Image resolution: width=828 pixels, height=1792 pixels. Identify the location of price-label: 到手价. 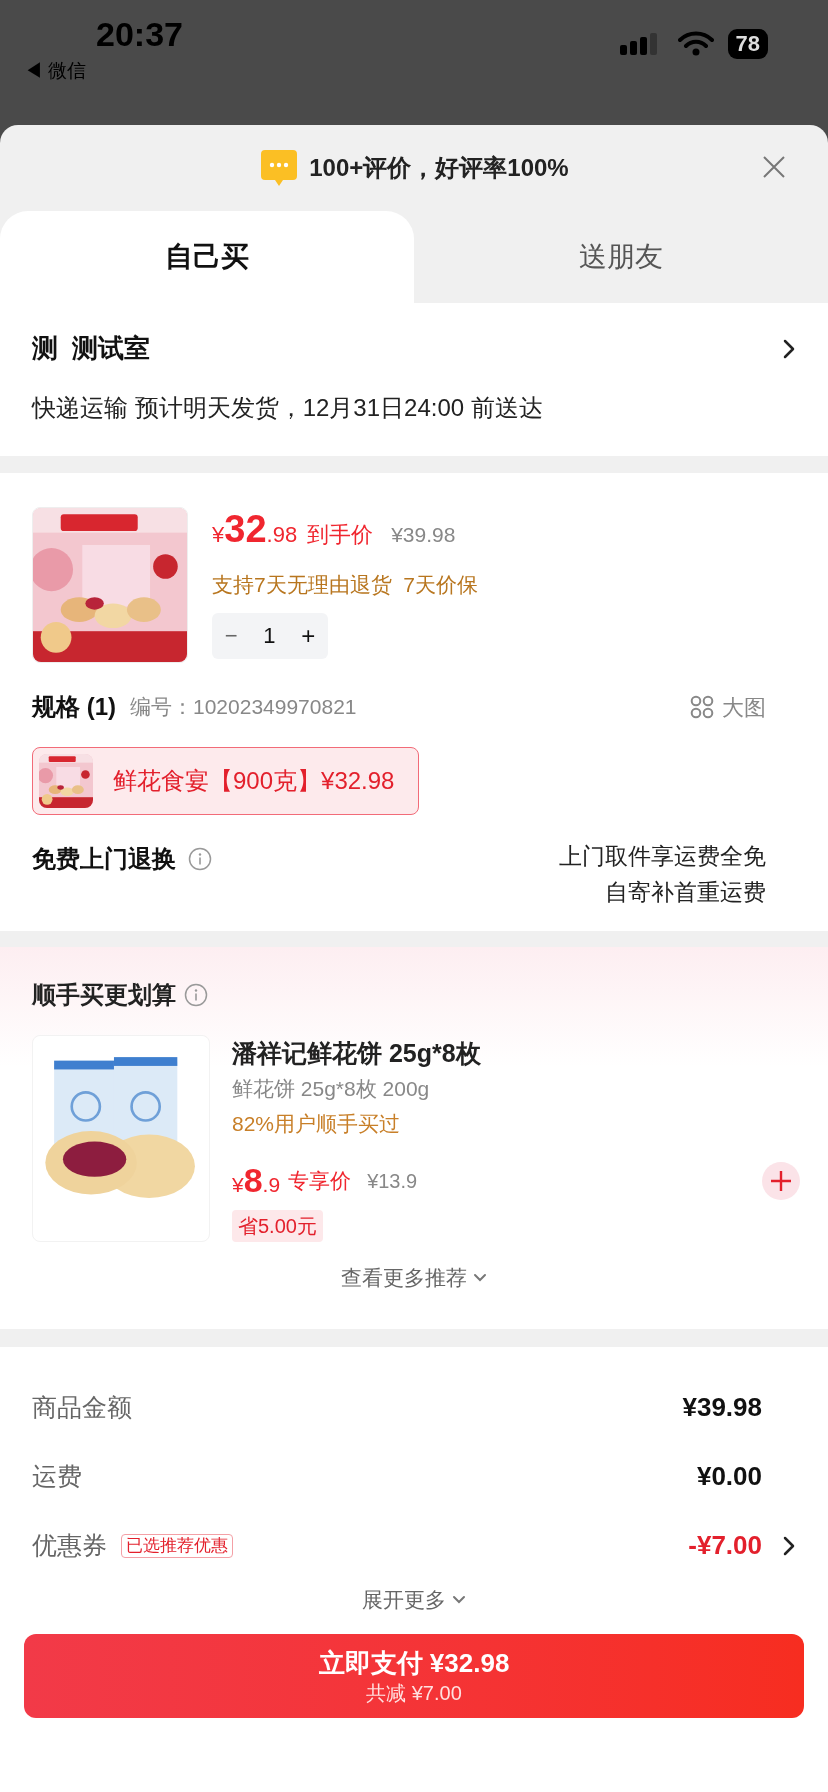
(340, 535).